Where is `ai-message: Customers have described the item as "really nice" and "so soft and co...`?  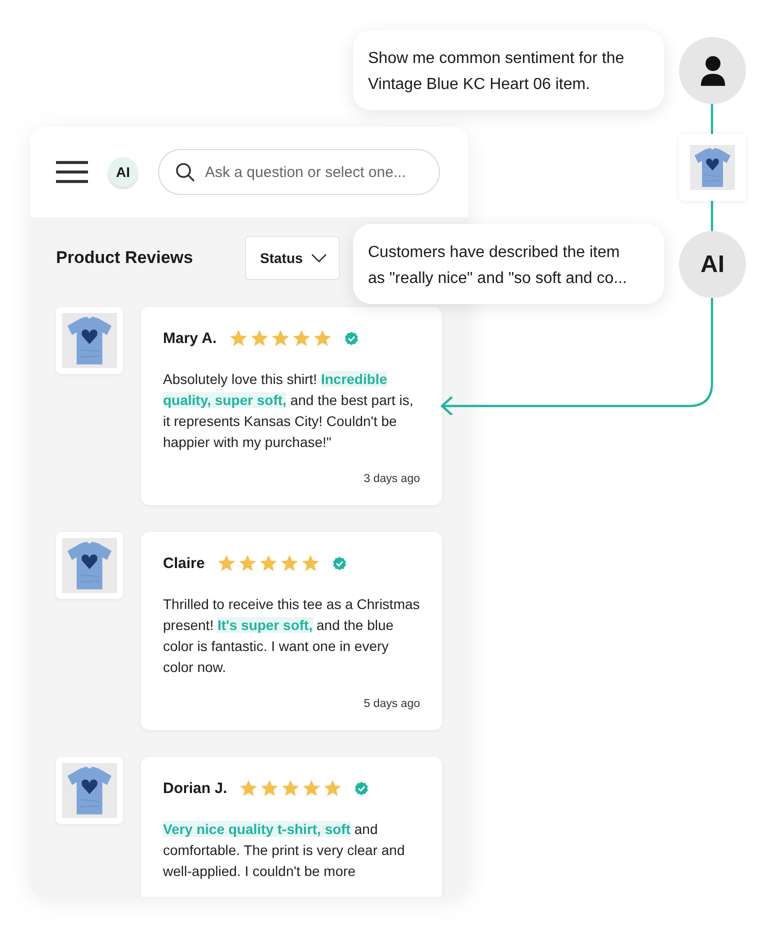 ai-message: Customers have described the item as "really nice" and "so soft and co... is located at coordinates (508, 264).